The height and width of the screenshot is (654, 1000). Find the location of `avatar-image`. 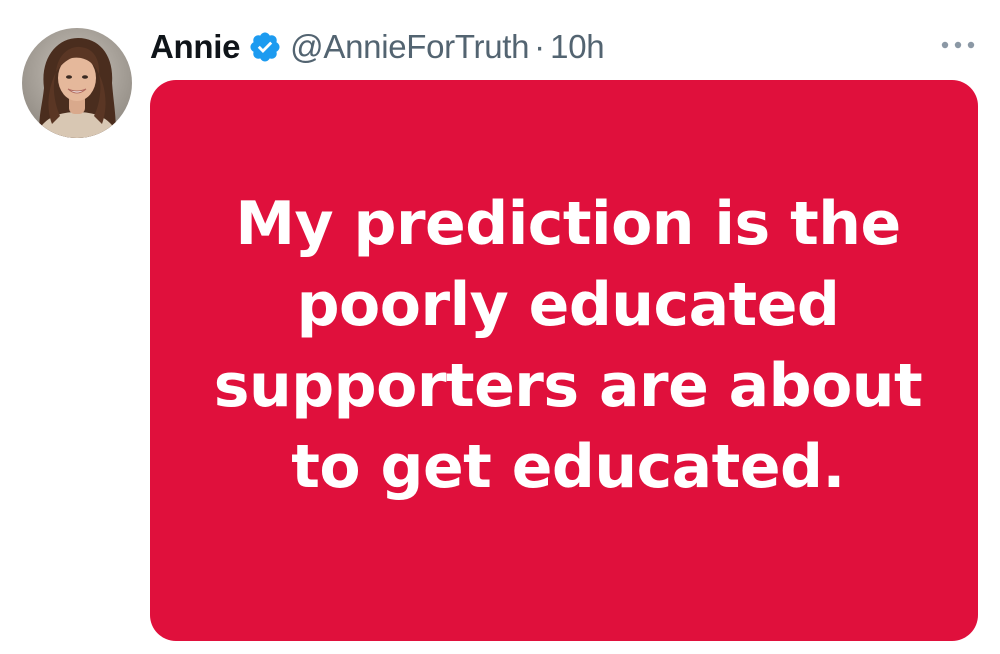

avatar-image is located at coordinates (77, 83).